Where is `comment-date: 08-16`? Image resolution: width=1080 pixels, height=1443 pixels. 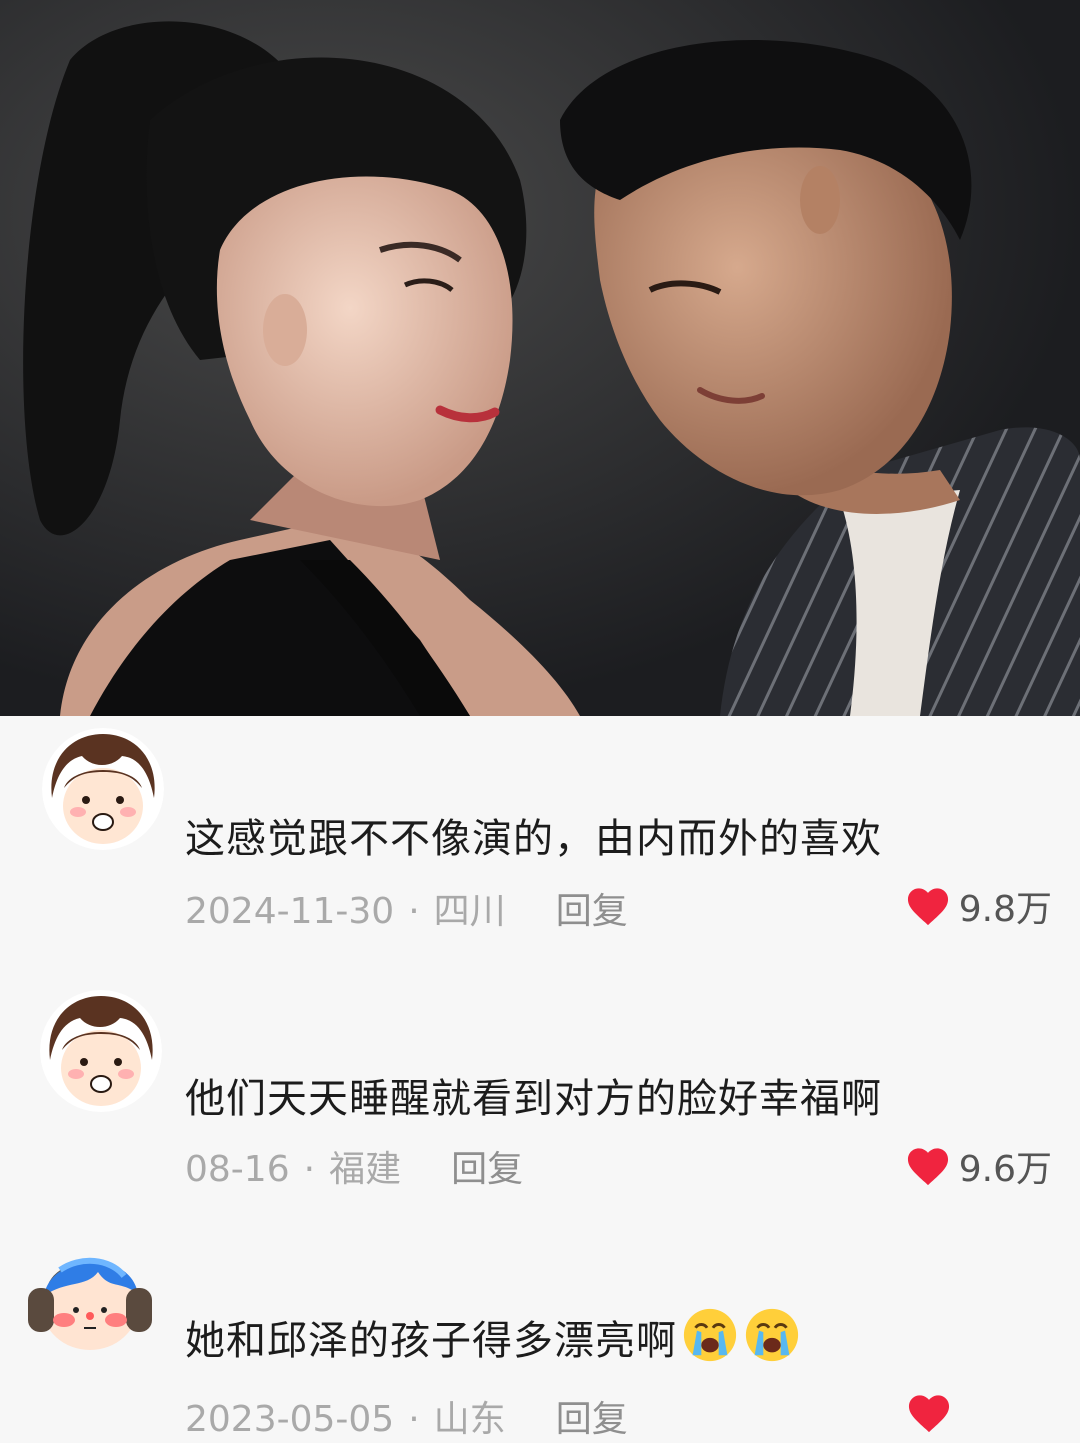
comment-date: 08-16 is located at coordinates (237, 1169).